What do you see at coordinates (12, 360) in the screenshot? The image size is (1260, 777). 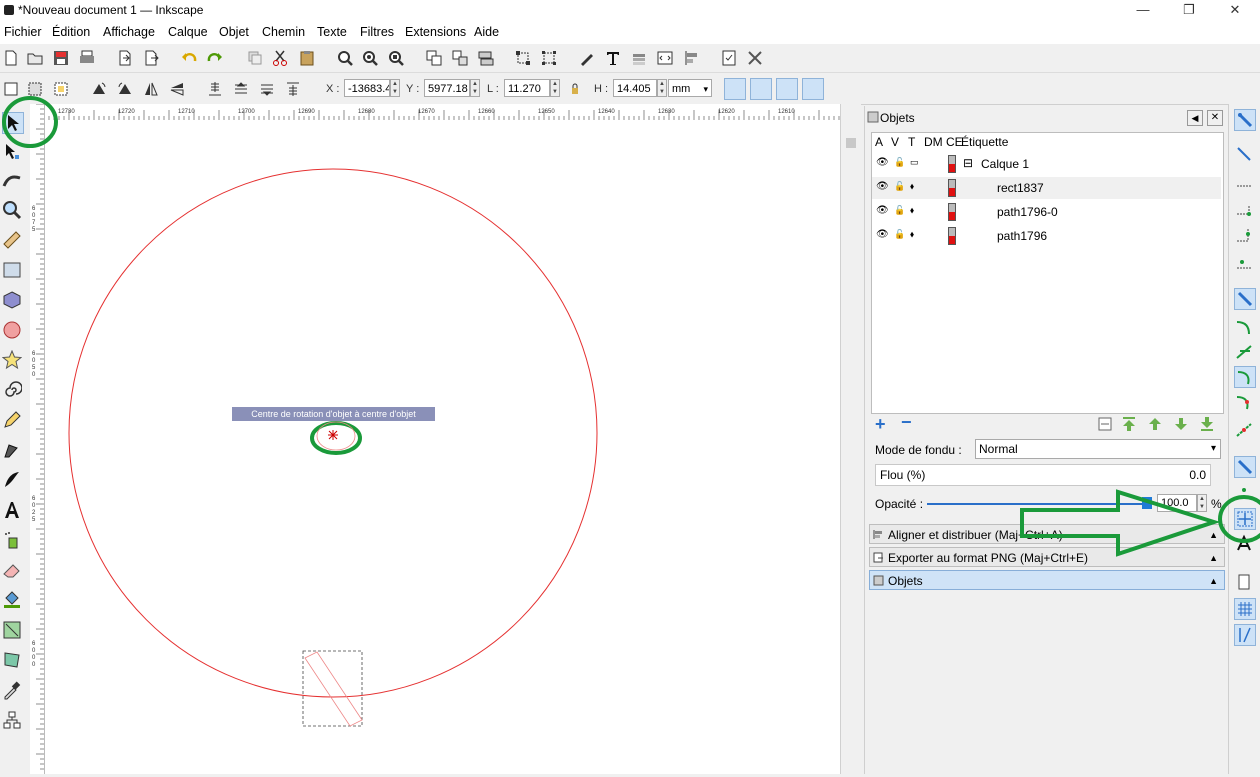 I see `star-tool` at bounding box center [12, 360].